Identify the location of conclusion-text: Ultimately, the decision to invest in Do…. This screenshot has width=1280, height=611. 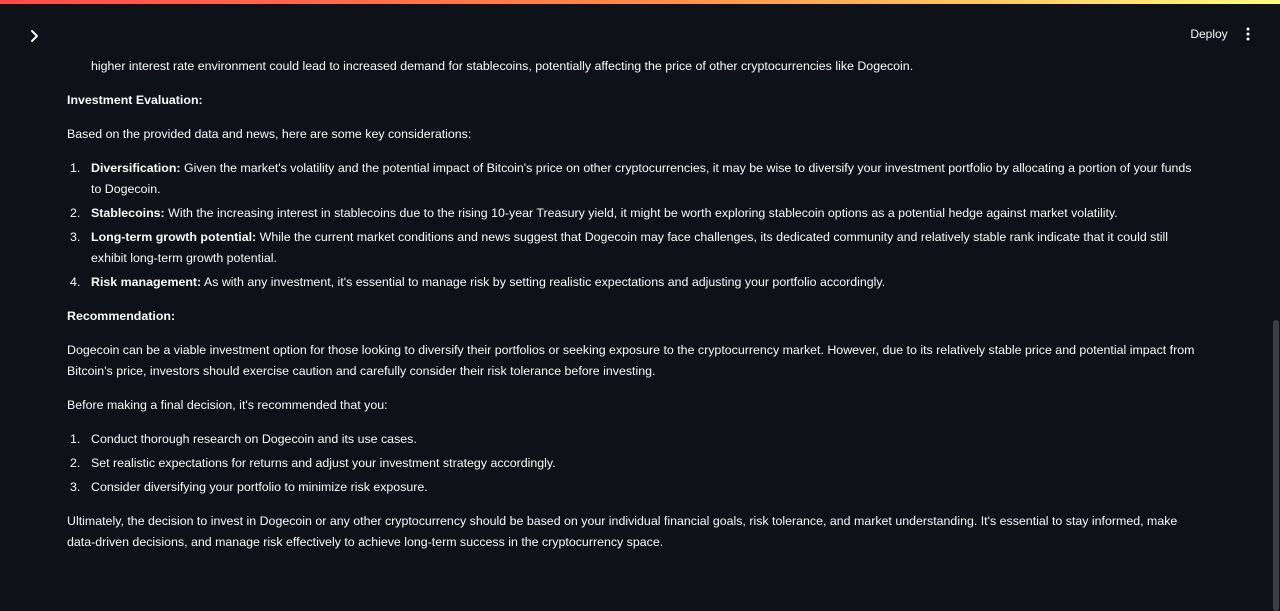
(622, 531).